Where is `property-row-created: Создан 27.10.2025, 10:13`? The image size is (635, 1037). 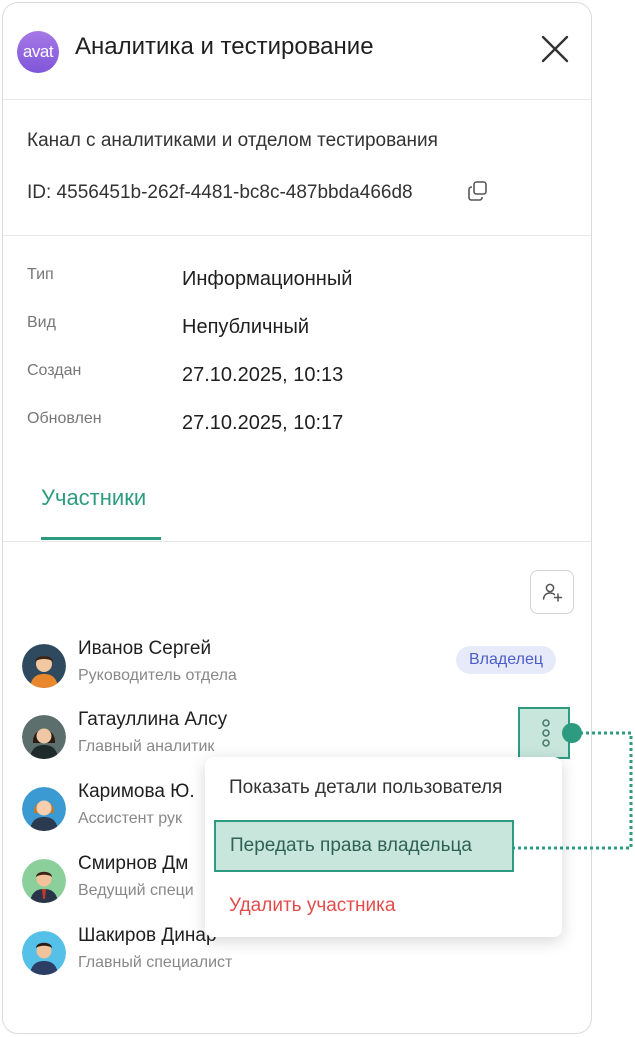 property-row-created: Создан 27.10.2025, 10:13 is located at coordinates (297, 377).